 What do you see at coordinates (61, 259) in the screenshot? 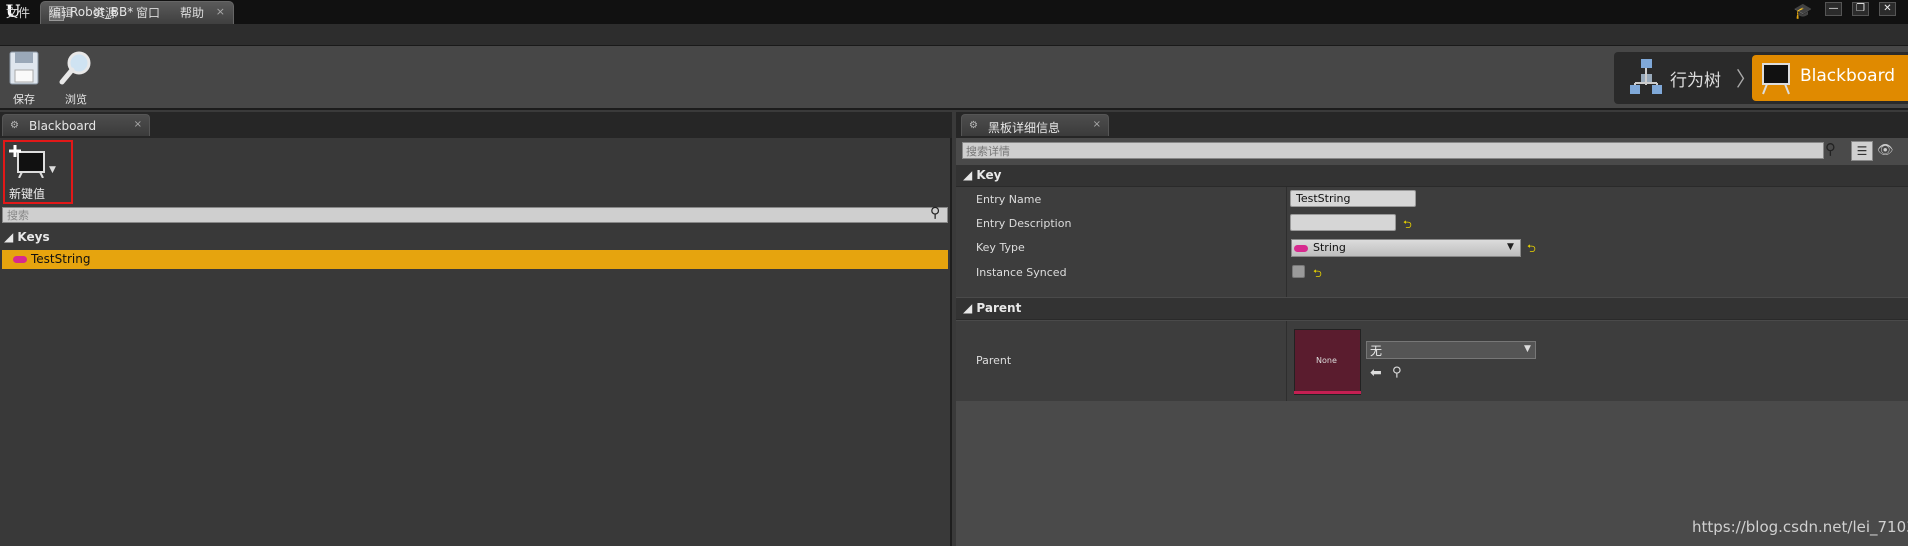
I see `key-name-label: TestString` at bounding box center [61, 259].